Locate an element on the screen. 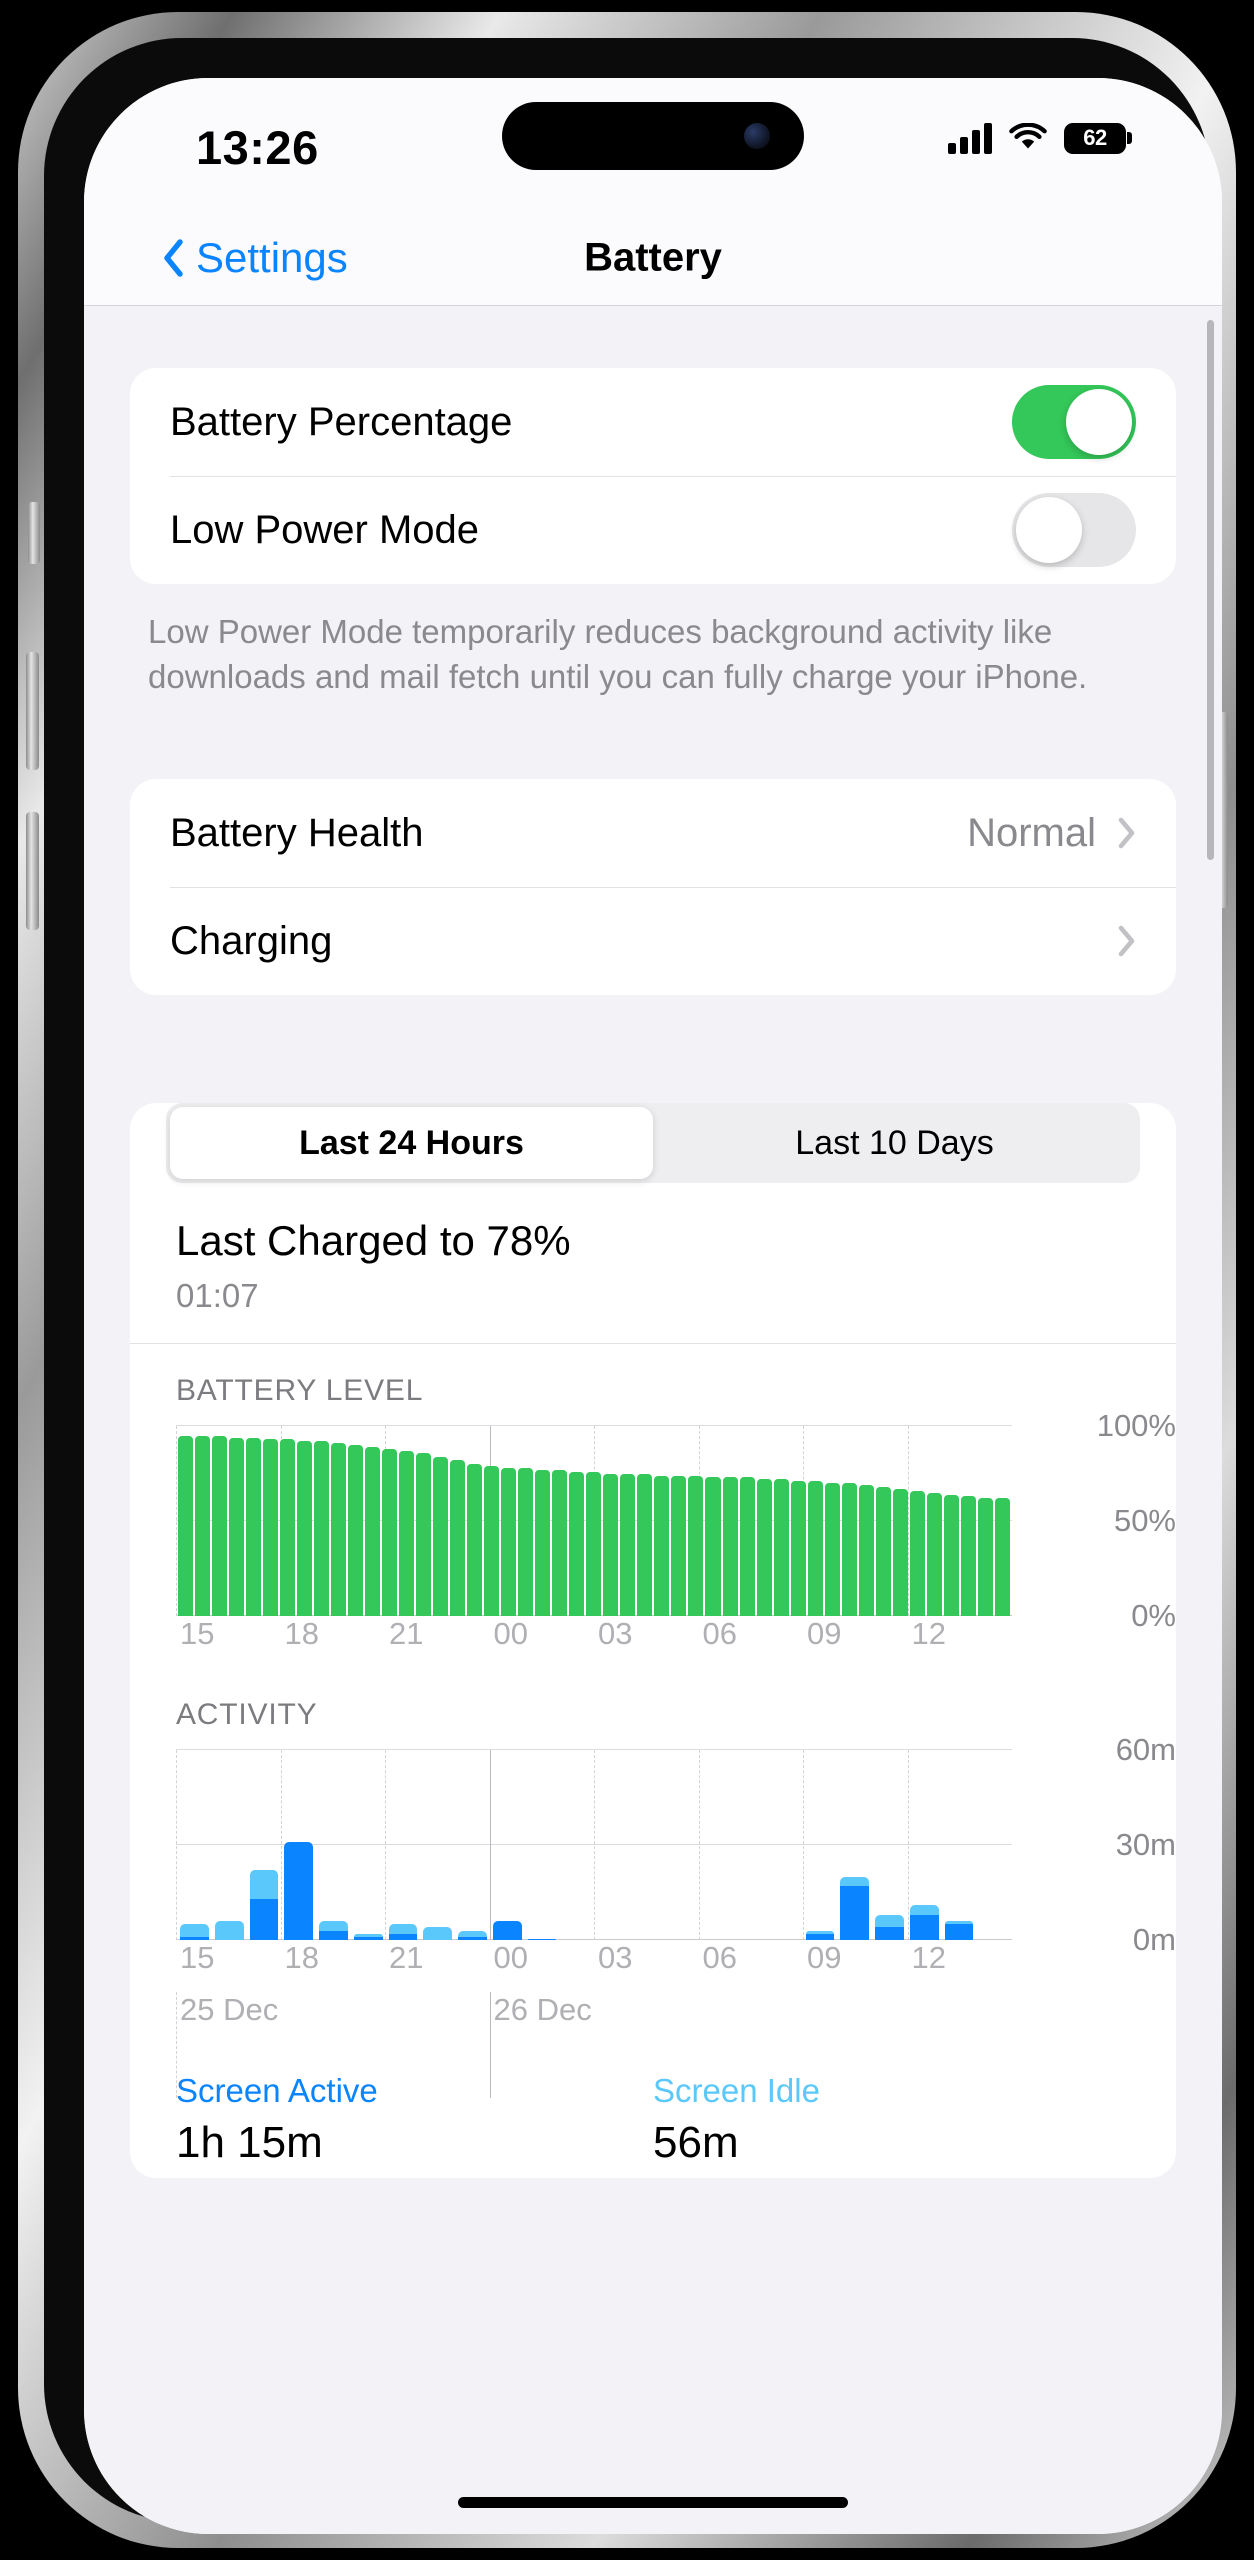 Image resolution: width=1254 pixels, height=2560 pixels. axis-tick-label: 60m is located at coordinates (1145, 1750).